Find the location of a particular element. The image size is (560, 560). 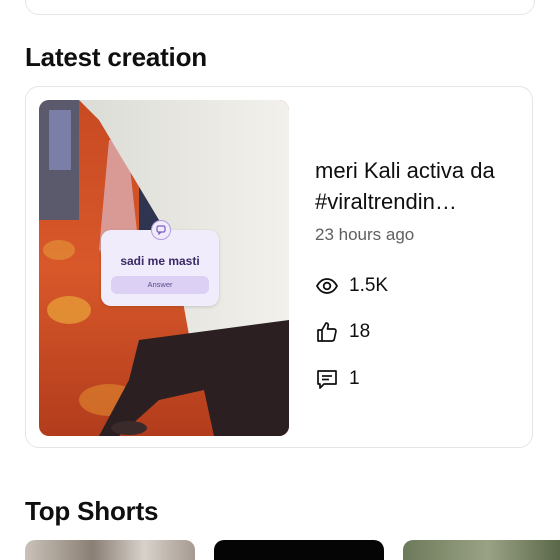

views-stat: 1.5K is located at coordinates (351, 286).